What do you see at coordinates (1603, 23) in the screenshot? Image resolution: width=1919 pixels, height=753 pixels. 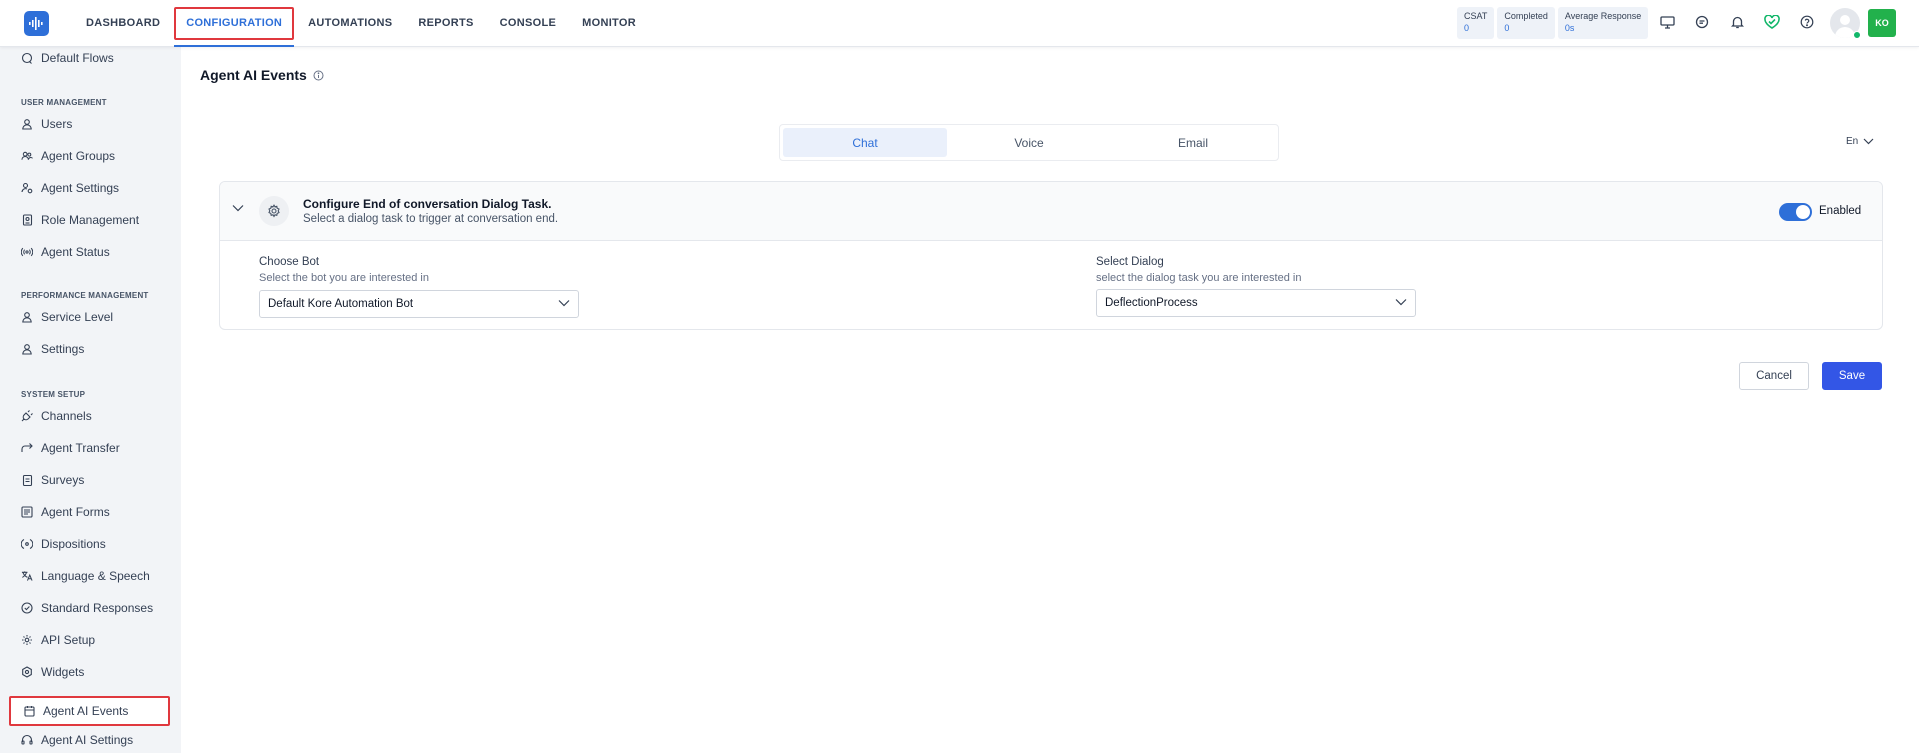 I see `metric-average-response: Average Response 0s` at bounding box center [1603, 23].